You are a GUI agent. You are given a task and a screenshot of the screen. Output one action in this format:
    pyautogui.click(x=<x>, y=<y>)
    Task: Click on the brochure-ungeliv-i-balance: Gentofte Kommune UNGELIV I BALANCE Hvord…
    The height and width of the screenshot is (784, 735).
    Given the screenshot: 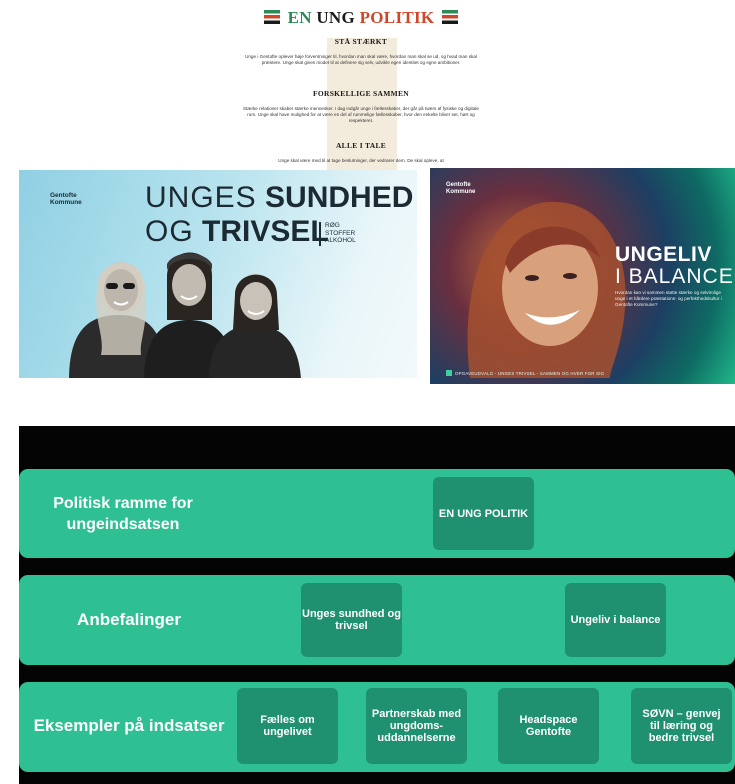 What is the action you would take?
    pyautogui.click(x=582, y=276)
    